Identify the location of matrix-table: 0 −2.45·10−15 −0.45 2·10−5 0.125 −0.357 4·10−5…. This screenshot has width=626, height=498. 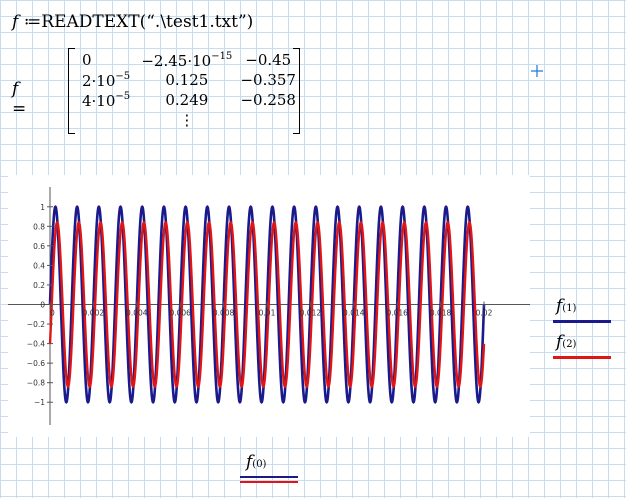
(189, 90).